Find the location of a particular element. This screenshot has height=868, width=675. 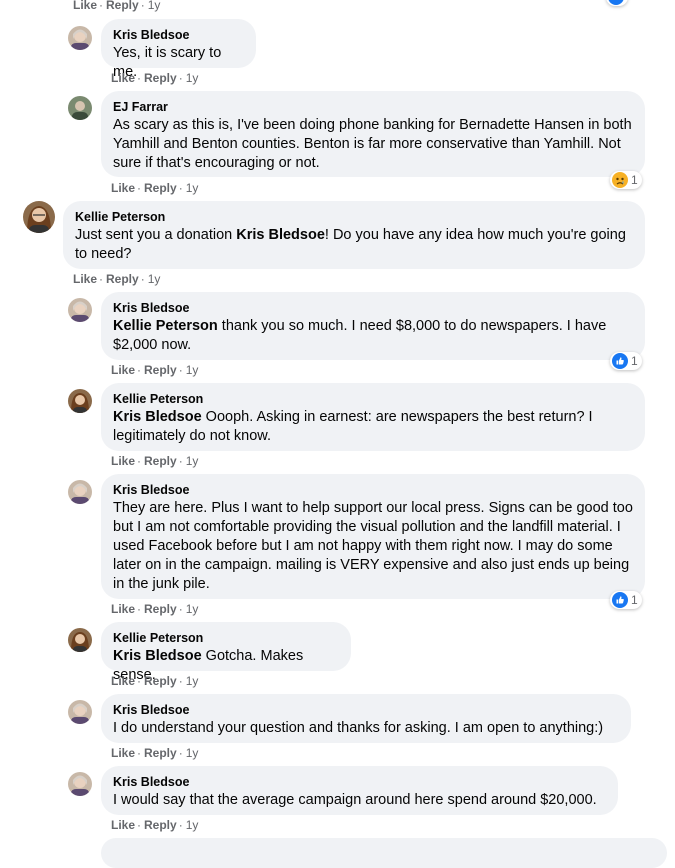

comment-bubble: Kris Bledsoe Yes, it is scary to me. is located at coordinates (178, 49).